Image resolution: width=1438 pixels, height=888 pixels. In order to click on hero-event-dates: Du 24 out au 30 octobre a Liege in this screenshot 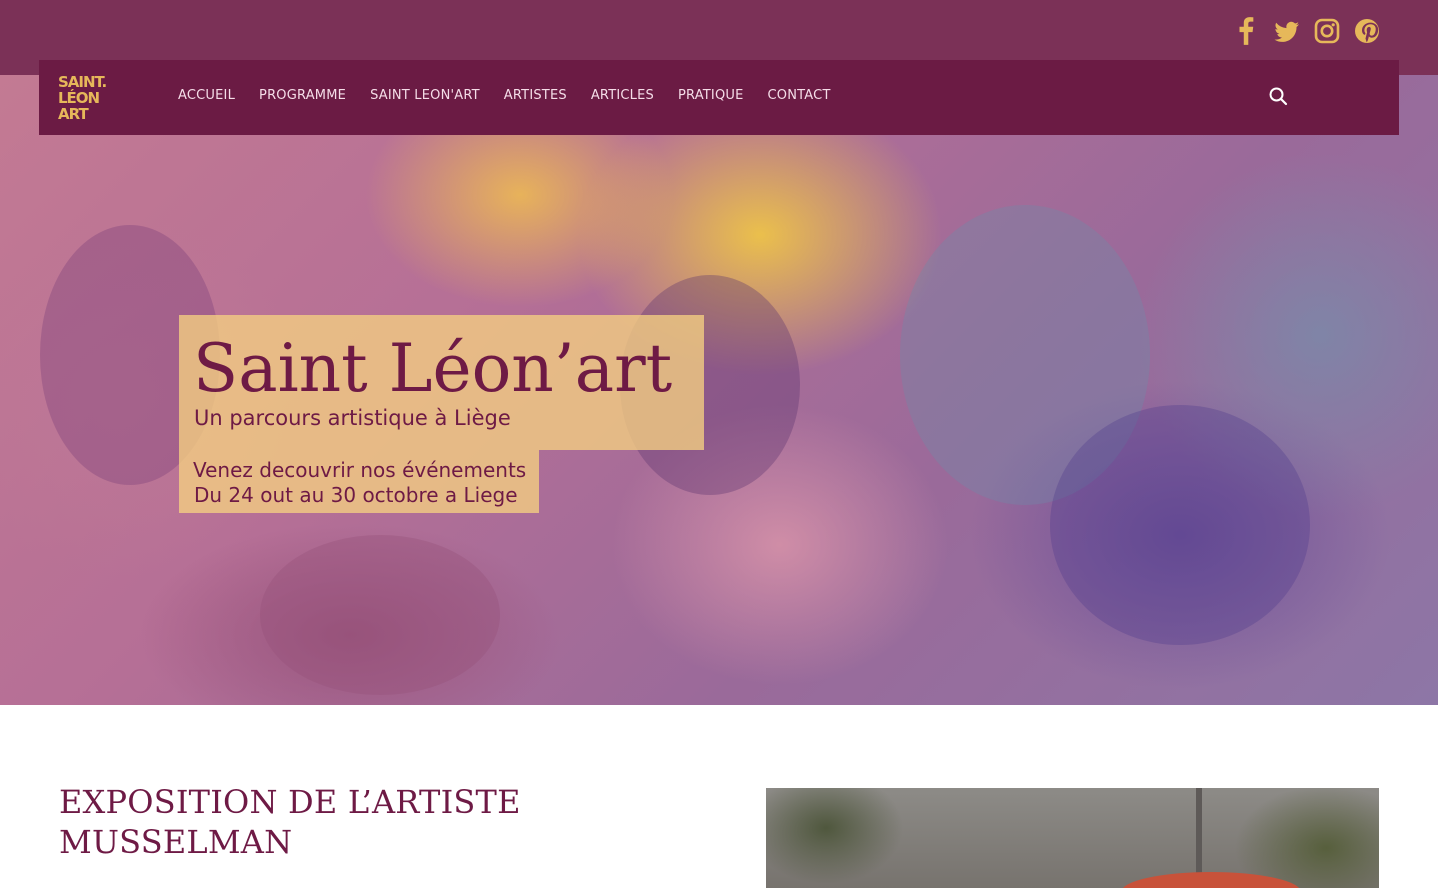, I will do `click(356, 495)`.